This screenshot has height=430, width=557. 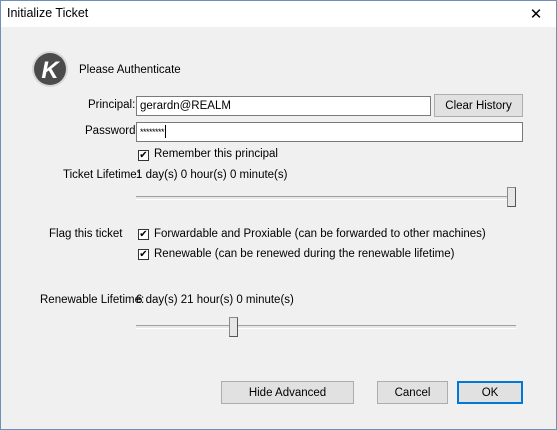 I want to click on kerberos-logo-icon: K, so click(x=50, y=69).